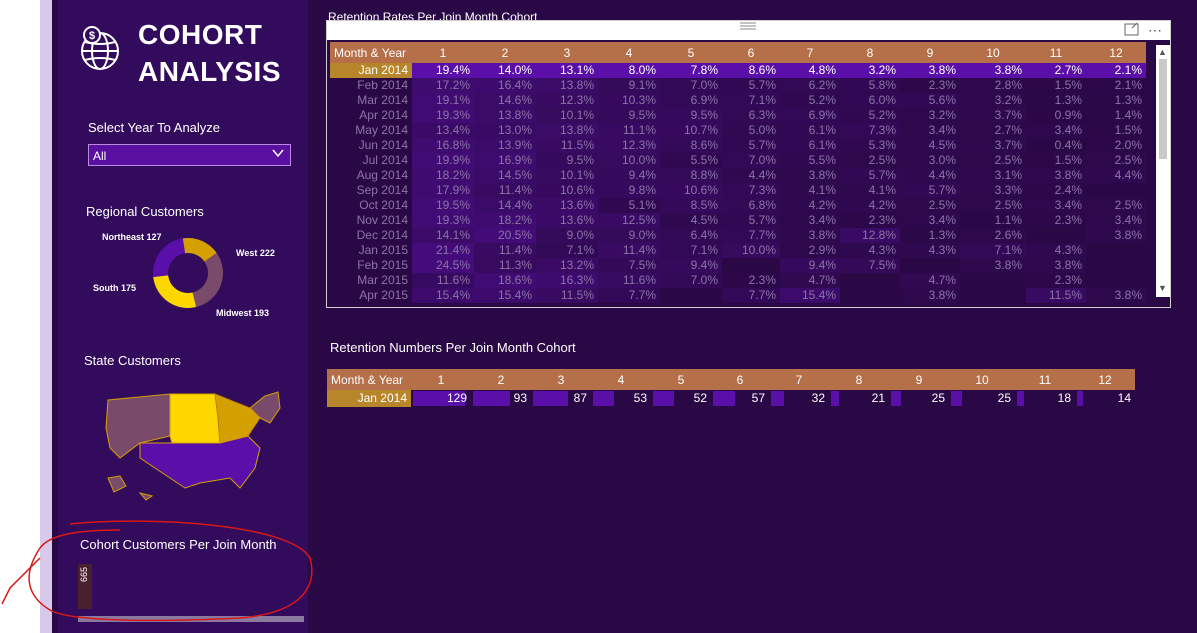 This screenshot has height=633, width=1197. What do you see at coordinates (1163, 171) in the screenshot?
I see `vertical-scrollbar: ▲ ▼` at bounding box center [1163, 171].